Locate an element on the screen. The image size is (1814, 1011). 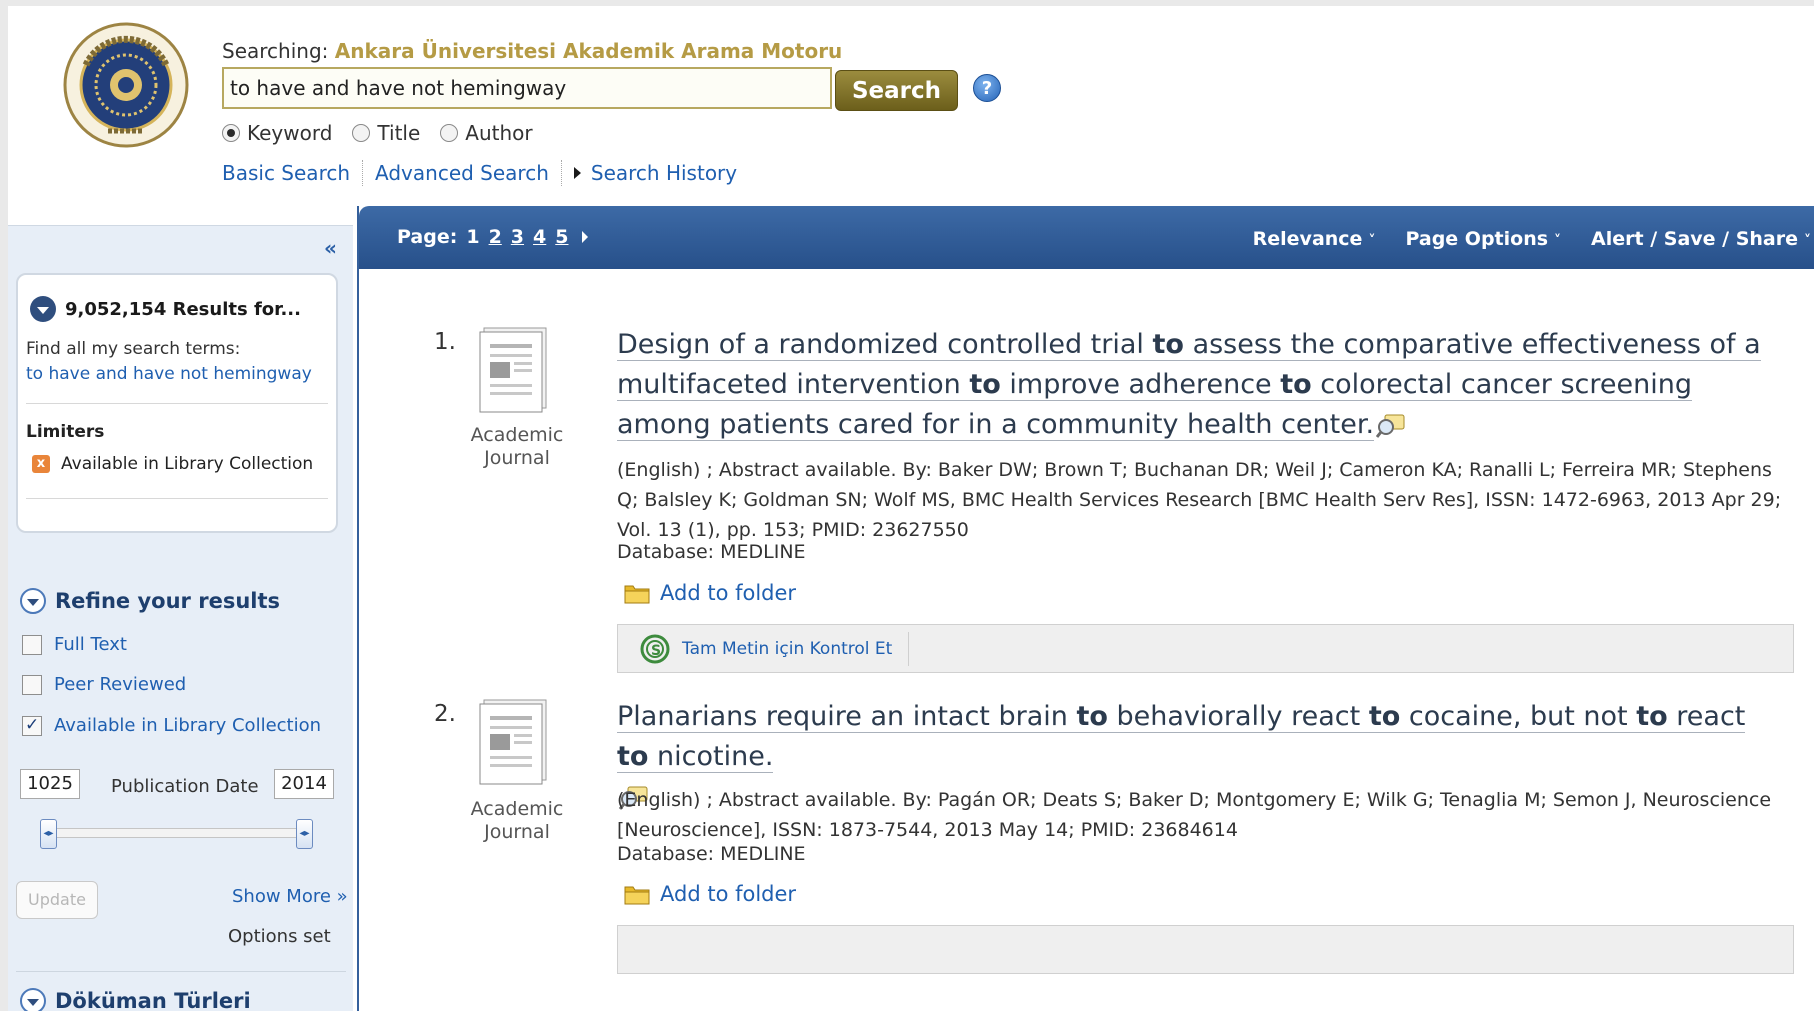
year-from-input: 1025 is located at coordinates (50, 784).